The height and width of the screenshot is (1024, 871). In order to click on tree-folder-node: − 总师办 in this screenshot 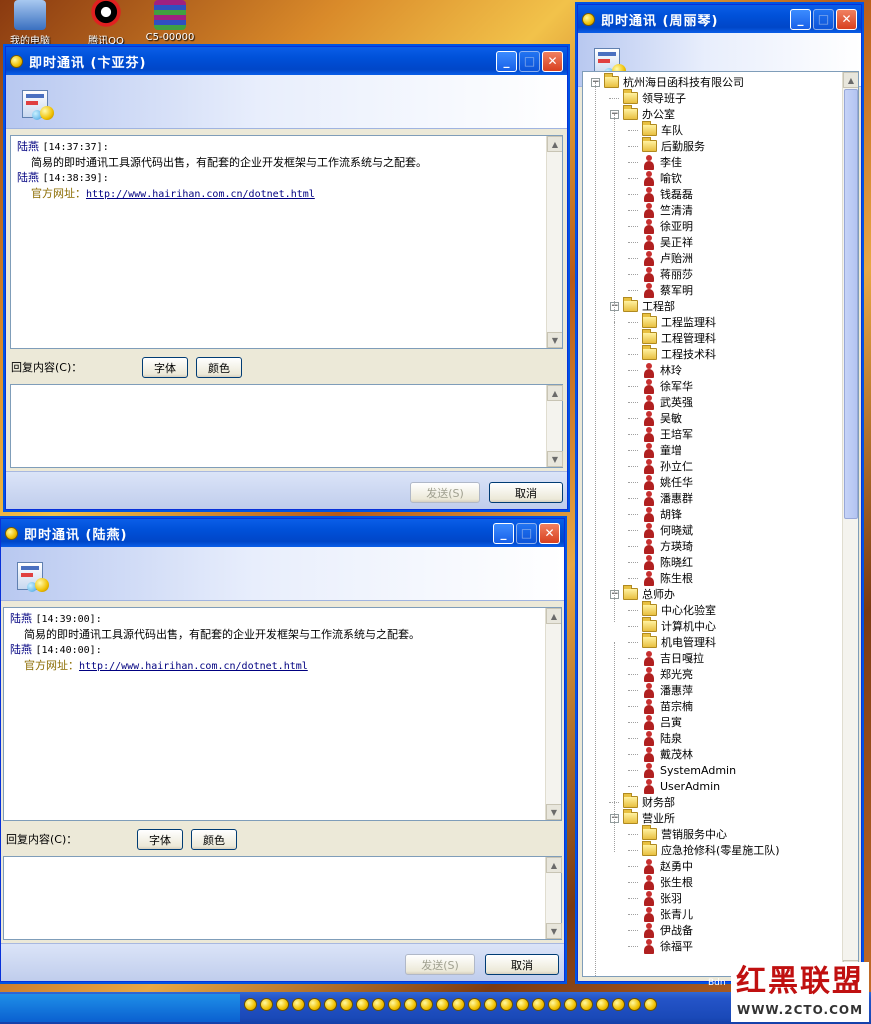, I will do `click(642, 593)`.